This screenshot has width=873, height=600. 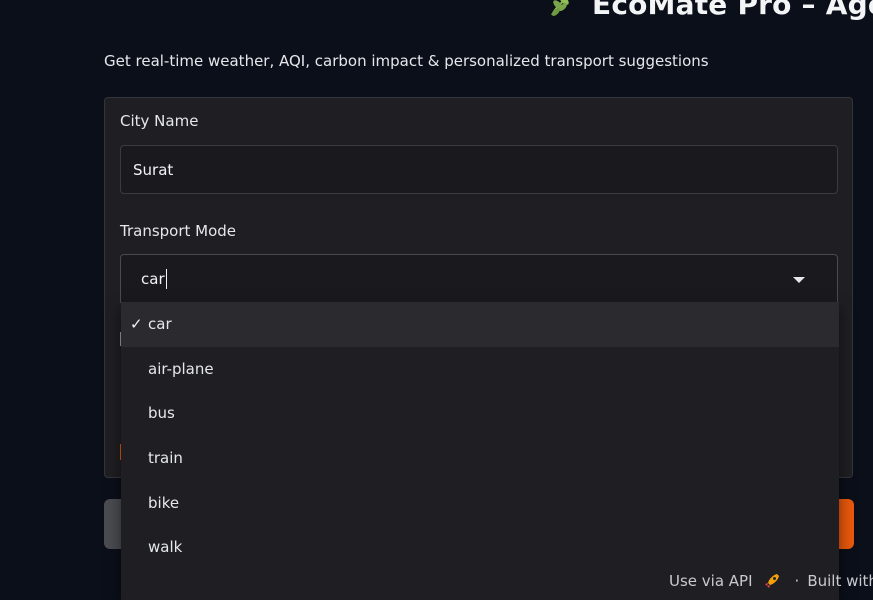 I want to click on use-via-api-link: Use via API, so click(x=711, y=581).